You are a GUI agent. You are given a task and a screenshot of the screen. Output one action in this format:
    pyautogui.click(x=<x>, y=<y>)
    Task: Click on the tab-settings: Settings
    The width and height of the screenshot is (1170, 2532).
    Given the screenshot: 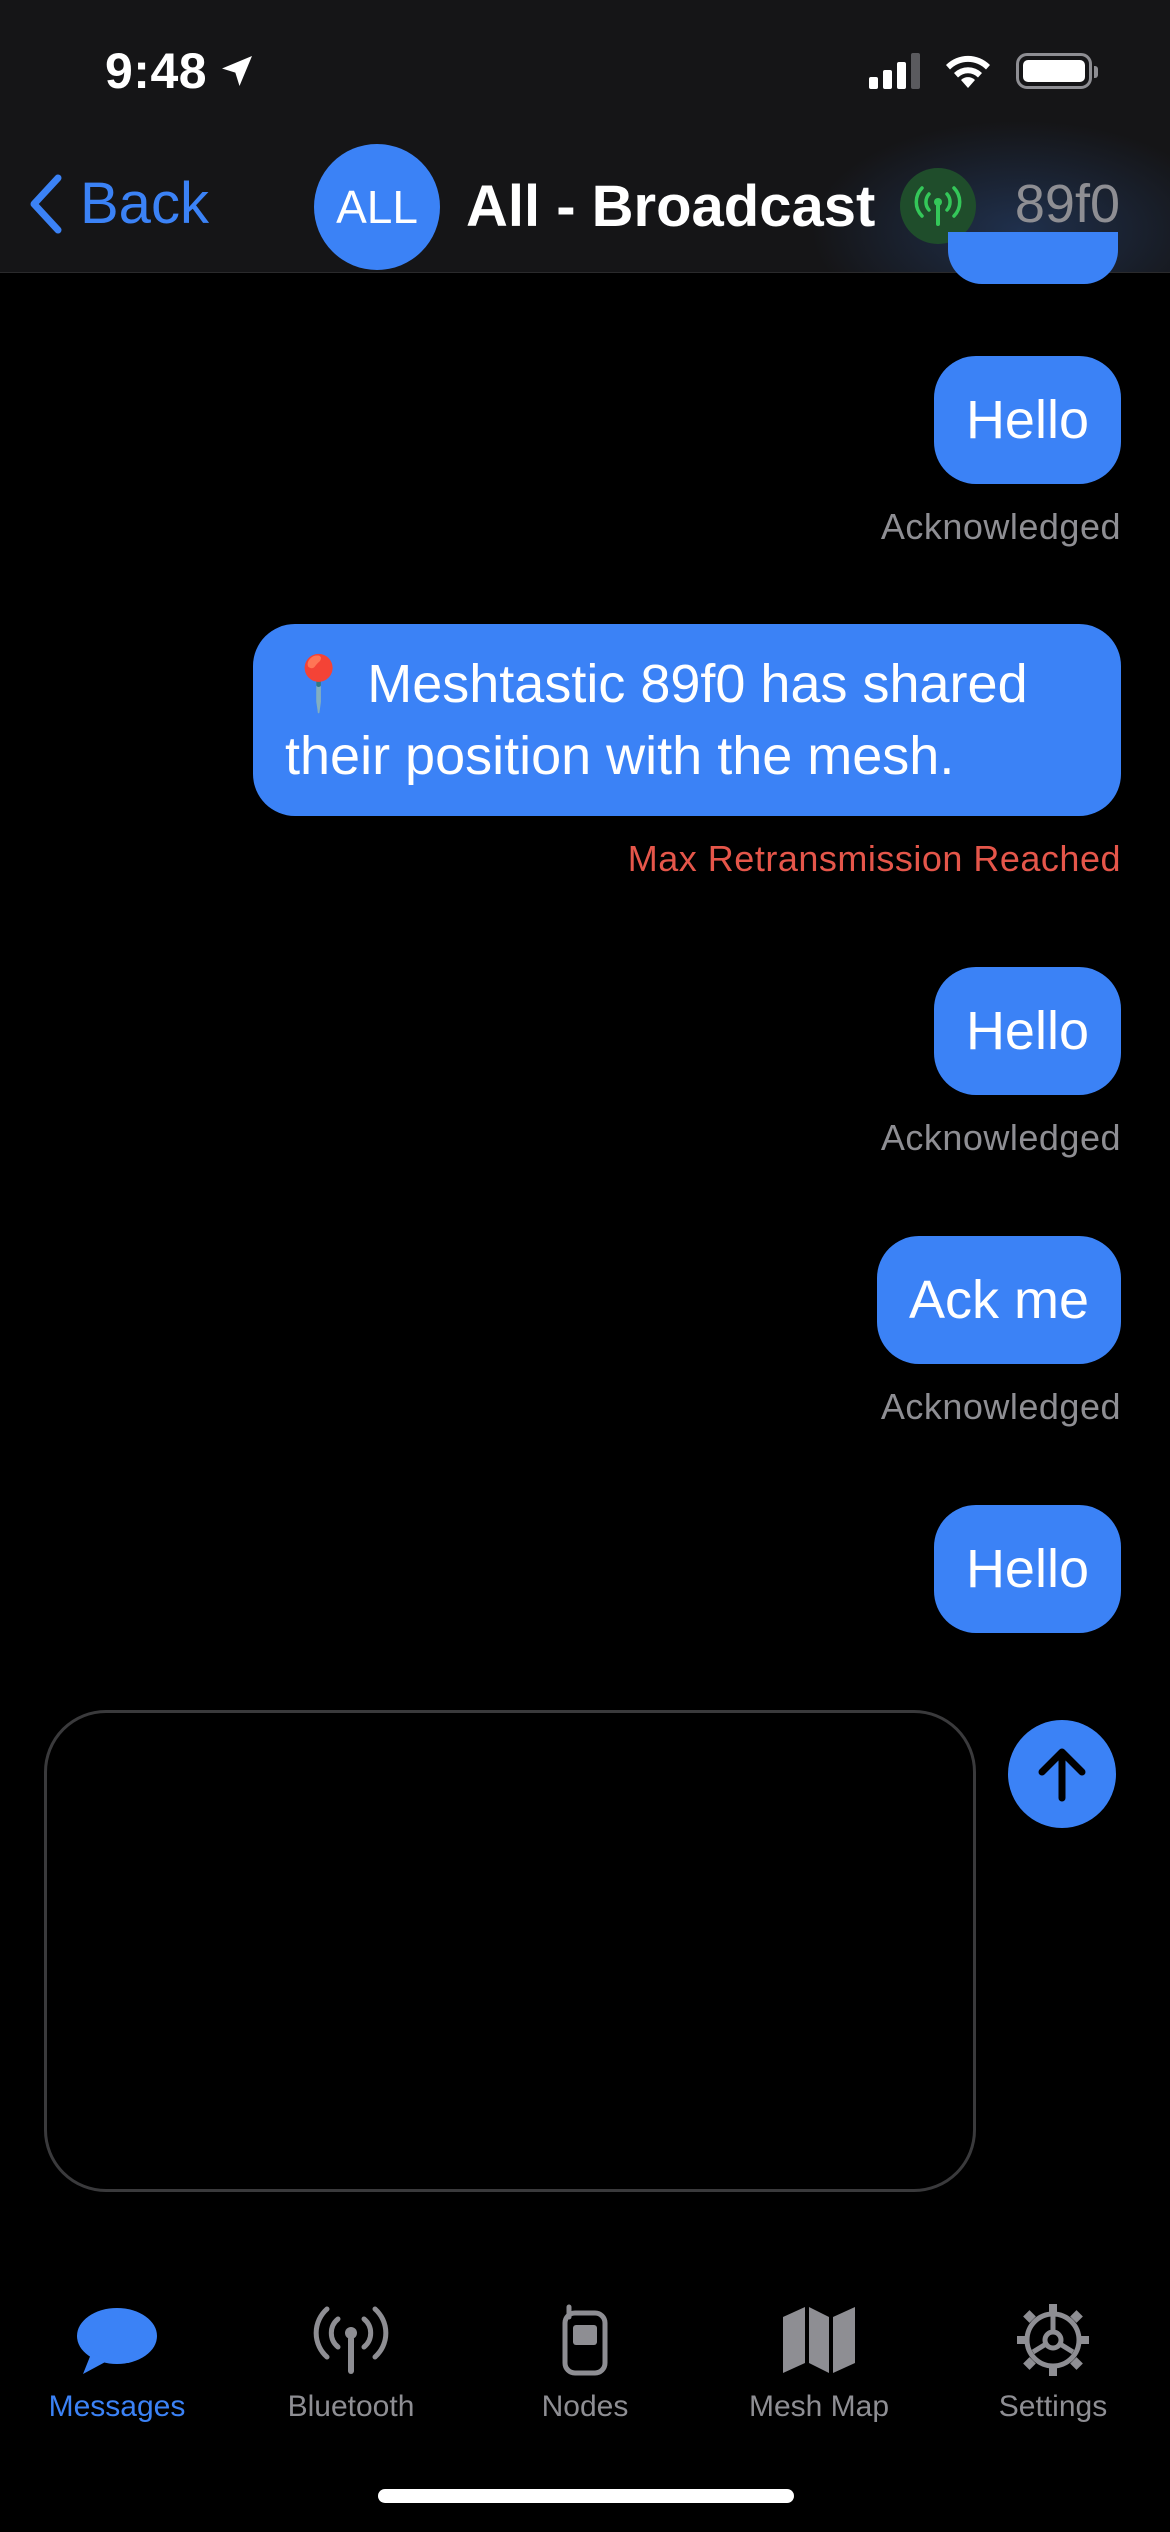 What is the action you would take?
    pyautogui.click(x=1053, y=2362)
    